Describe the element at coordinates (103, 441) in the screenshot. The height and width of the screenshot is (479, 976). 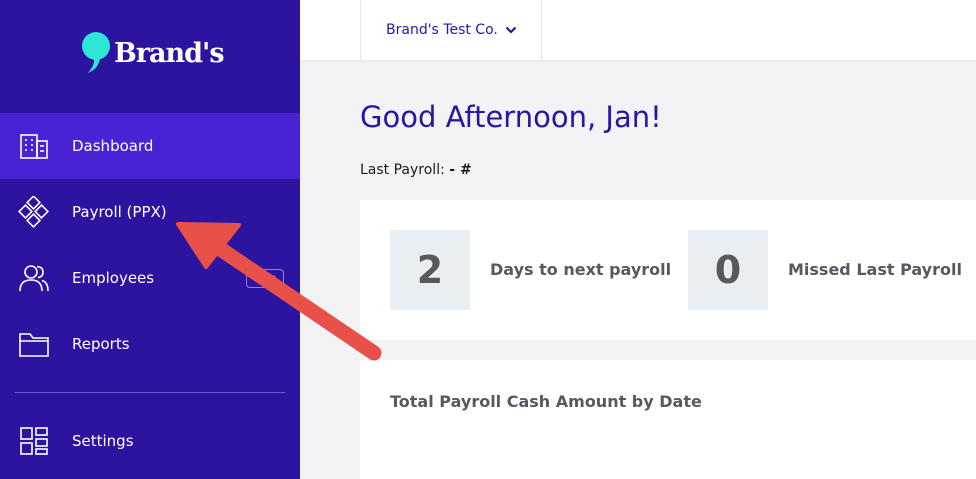
I see `sidebar-item-label: Settings` at that location.